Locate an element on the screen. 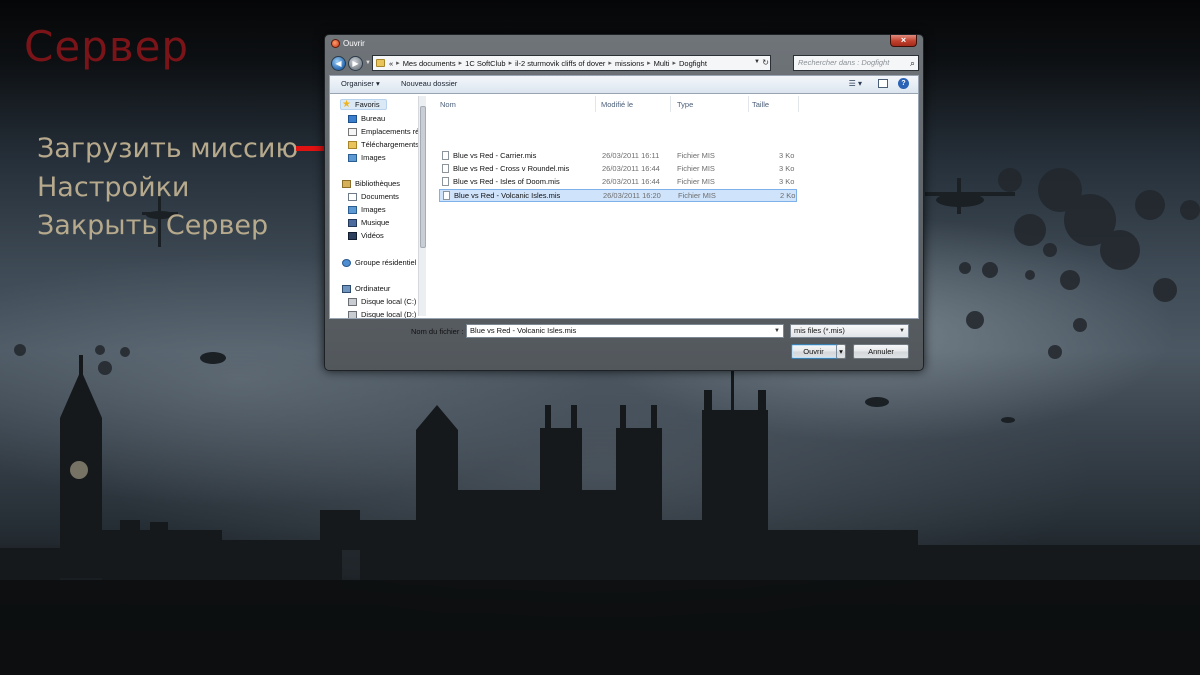 This screenshot has width=1200, height=675. nav-item-library-pictures: Images is located at coordinates (367, 209).